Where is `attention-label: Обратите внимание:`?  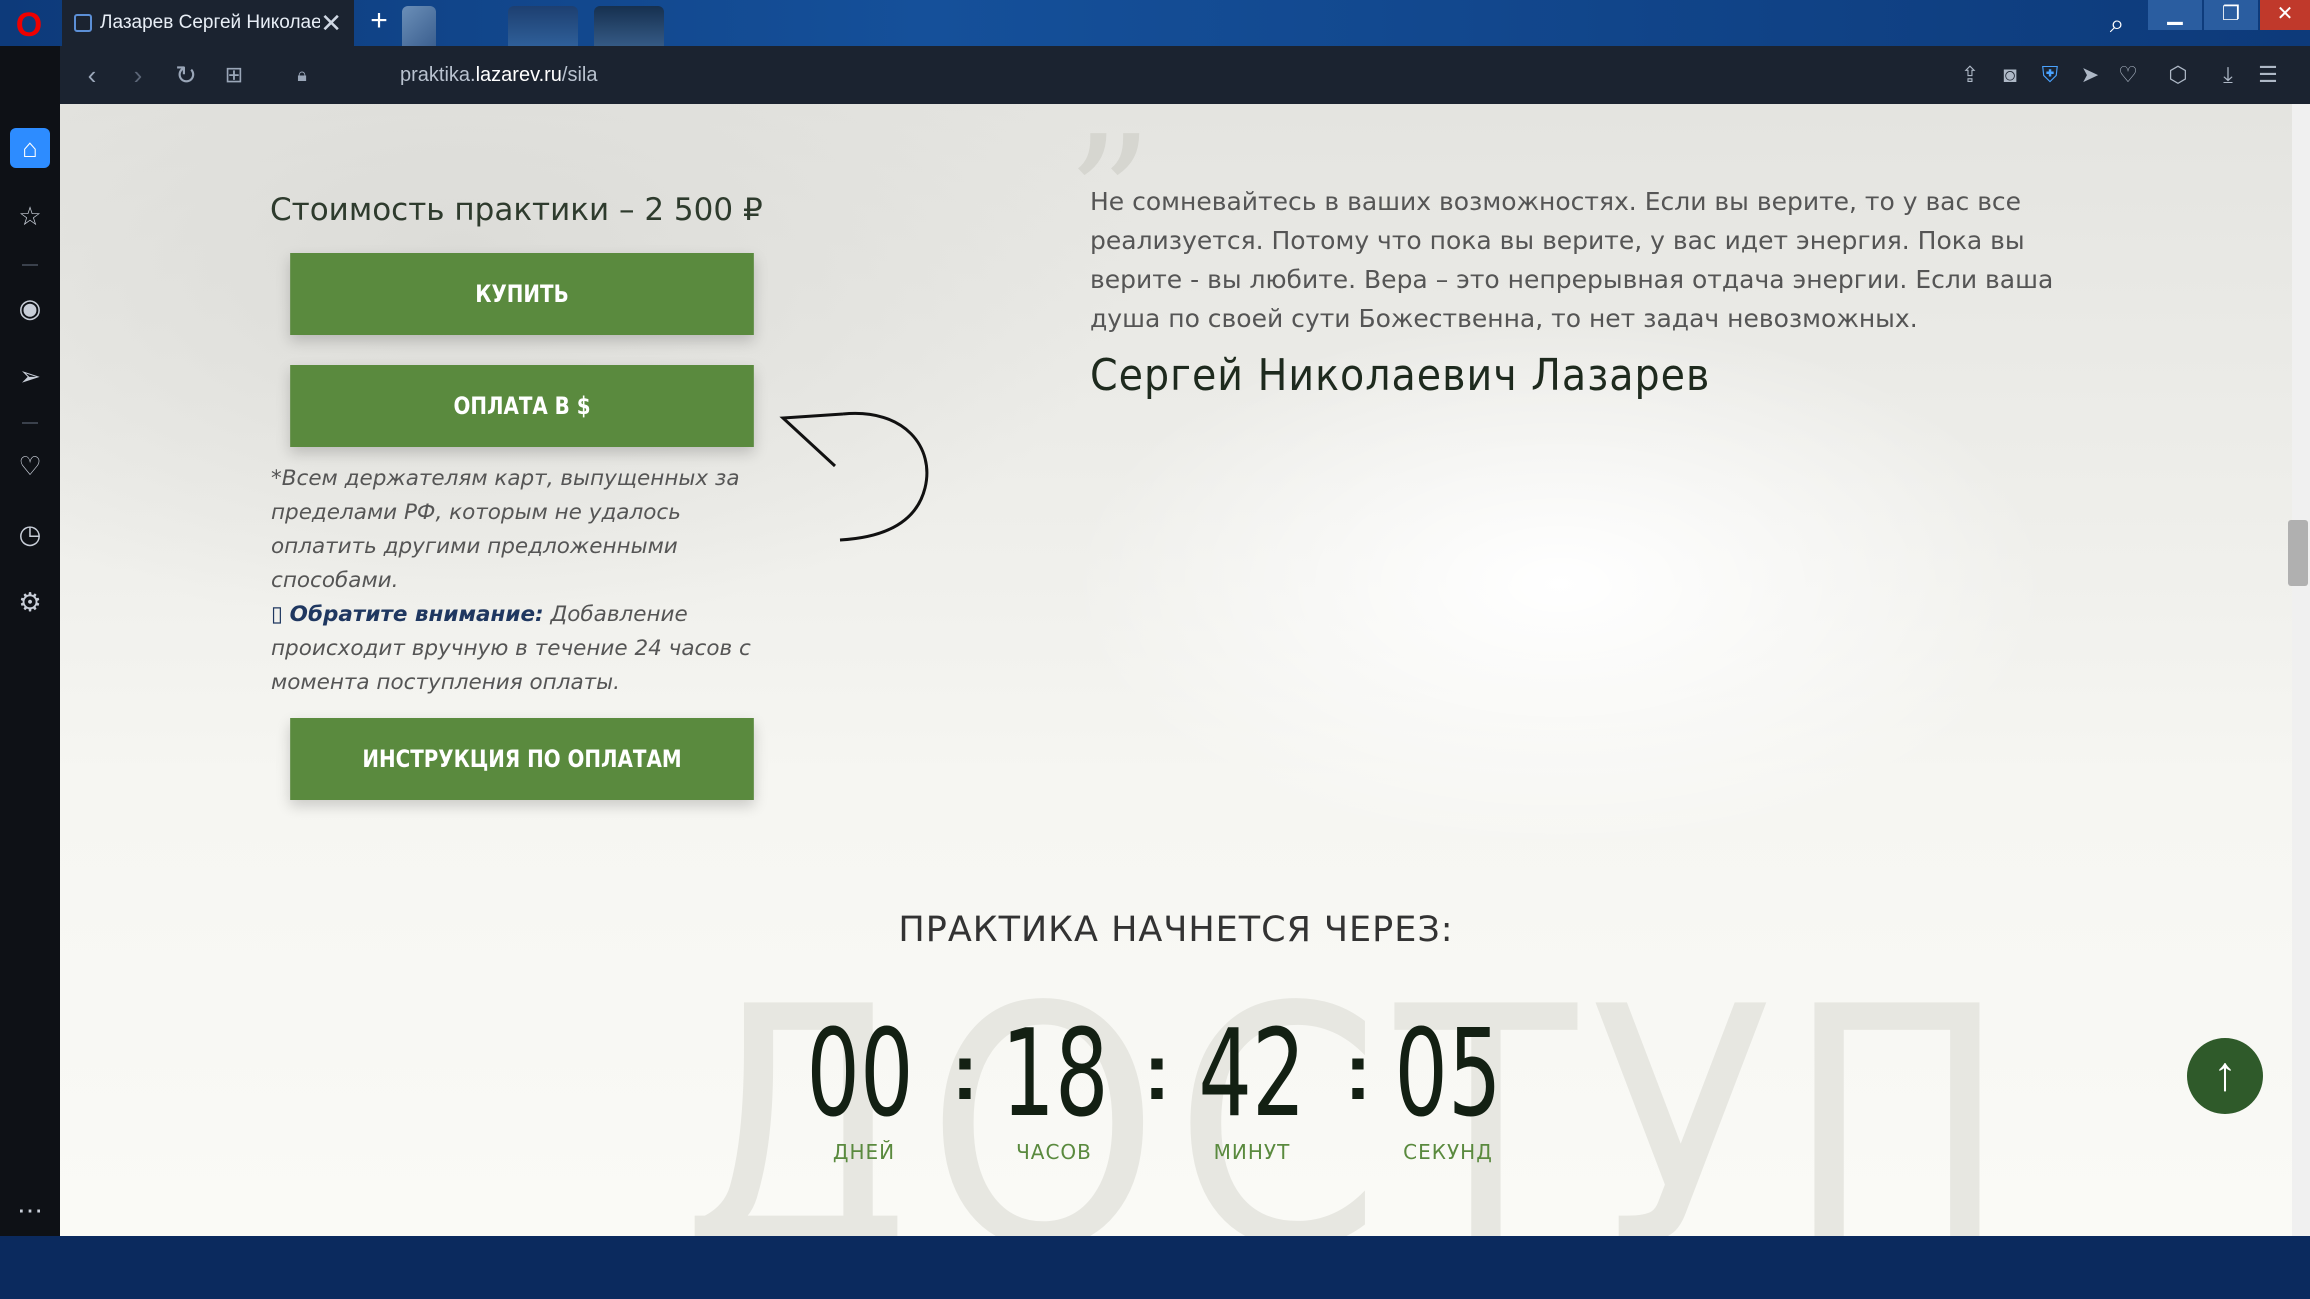 attention-label: Обратите внимание: is located at coordinates (416, 614).